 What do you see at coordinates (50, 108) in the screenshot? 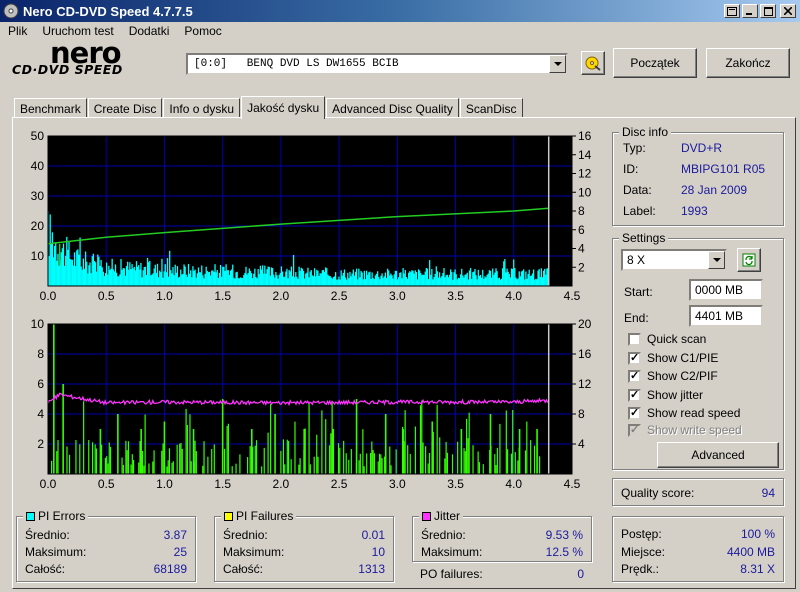
I see `tab-benchmark: Benchmark` at bounding box center [50, 108].